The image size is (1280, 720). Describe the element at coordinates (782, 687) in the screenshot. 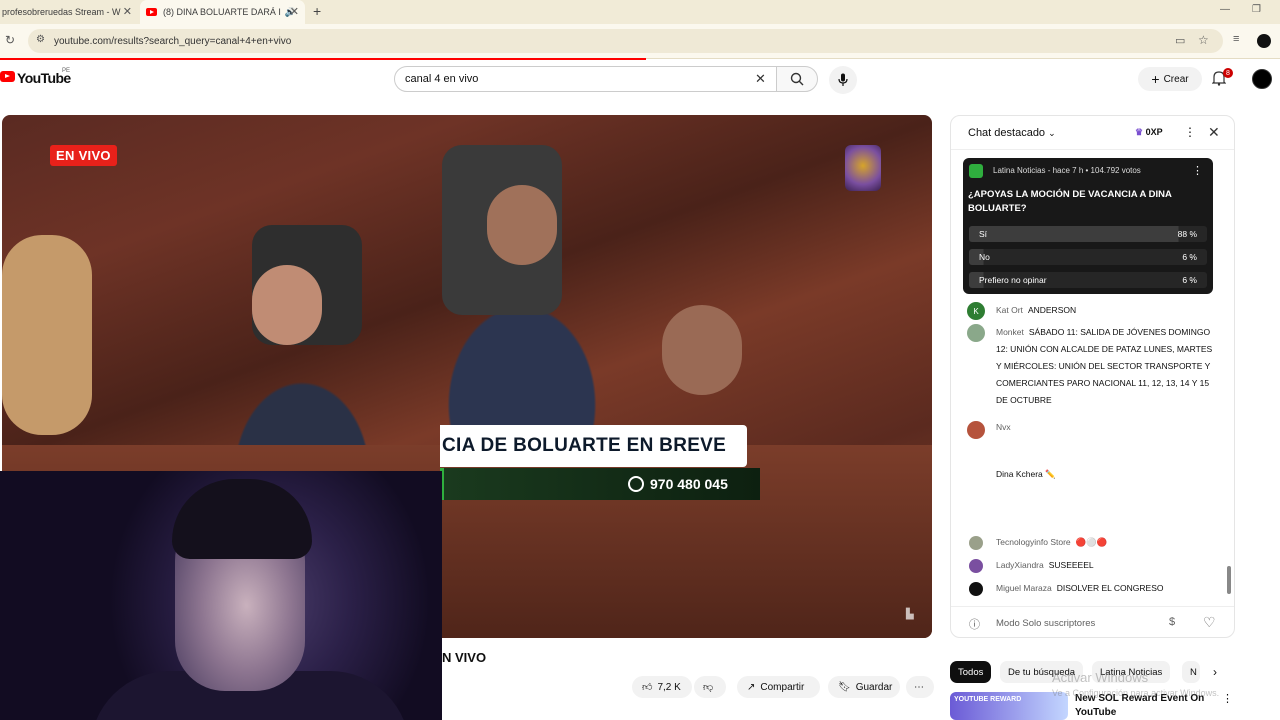

I see `share-label: Compartir` at that location.